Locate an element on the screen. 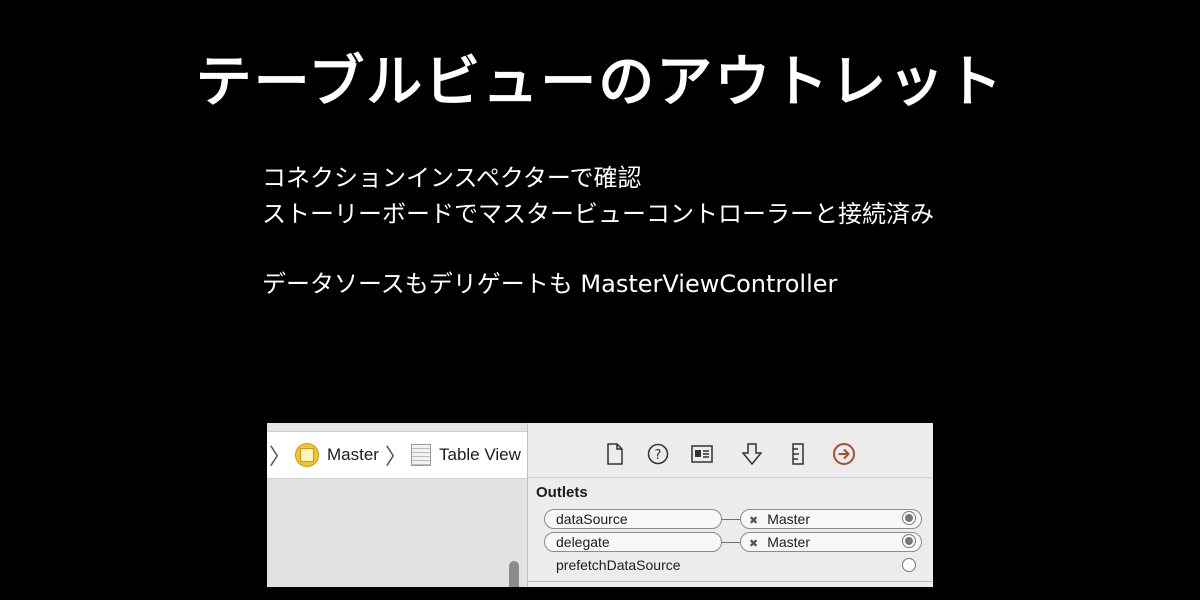 The height and width of the screenshot is (600, 1200). outlet-name: prefetchDataSource is located at coordinates (618, 565).